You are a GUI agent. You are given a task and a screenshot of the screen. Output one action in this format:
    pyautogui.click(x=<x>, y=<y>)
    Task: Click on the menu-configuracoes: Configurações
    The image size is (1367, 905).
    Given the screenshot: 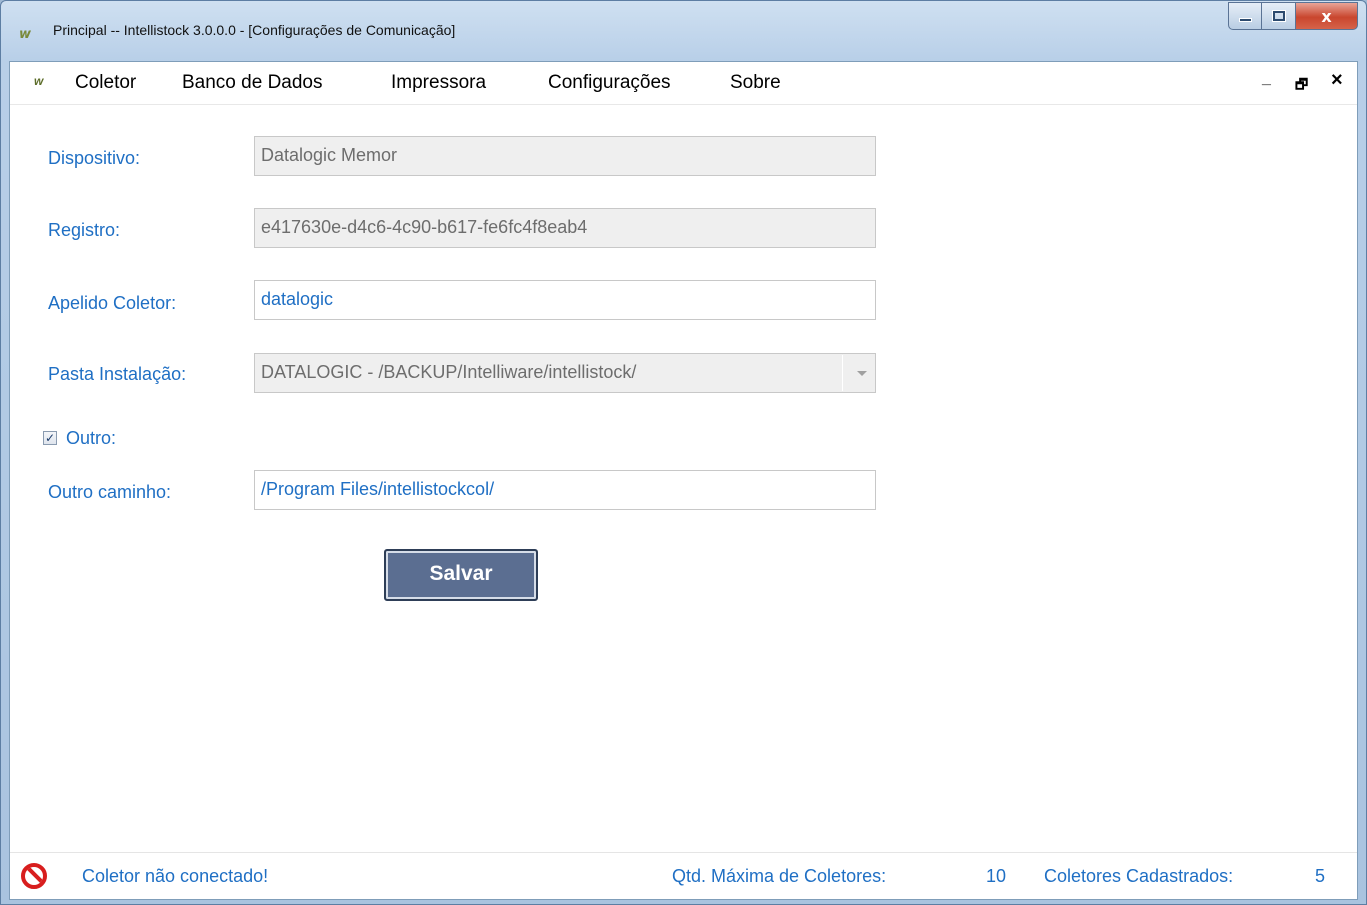 What is the action you would take?
    pyautogui.click(x=609, y=83)
    